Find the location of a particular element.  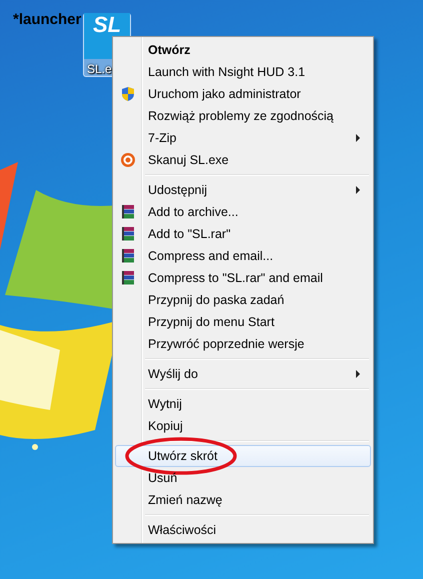

menu-item: Compress to "SL.rar" and email is located at coordinates (243, 278).